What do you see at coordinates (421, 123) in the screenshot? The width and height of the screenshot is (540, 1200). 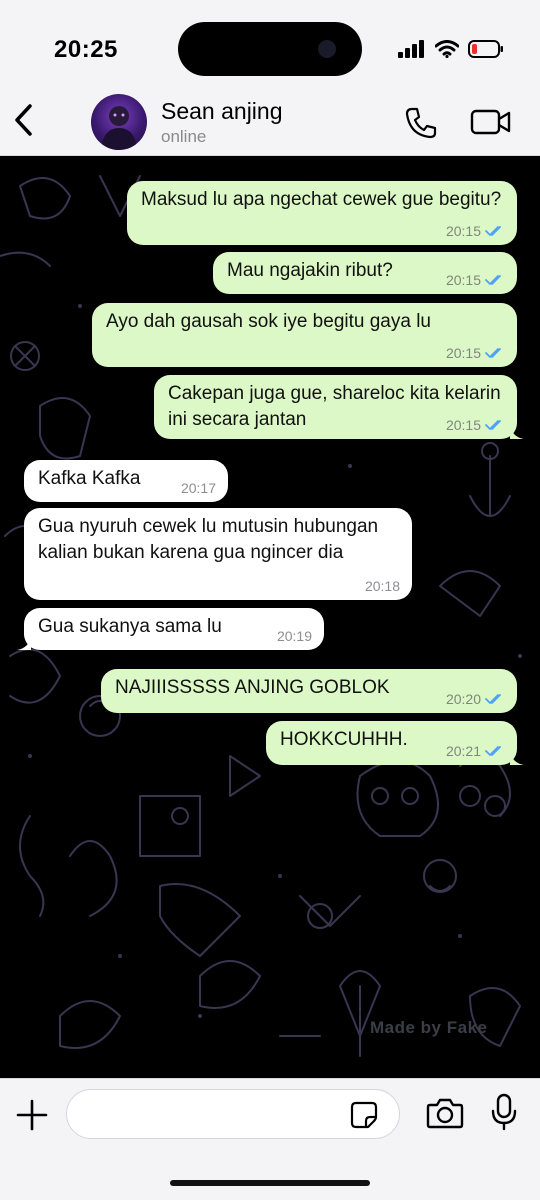 I see `phone-icon` at bounding box center [421, 123].